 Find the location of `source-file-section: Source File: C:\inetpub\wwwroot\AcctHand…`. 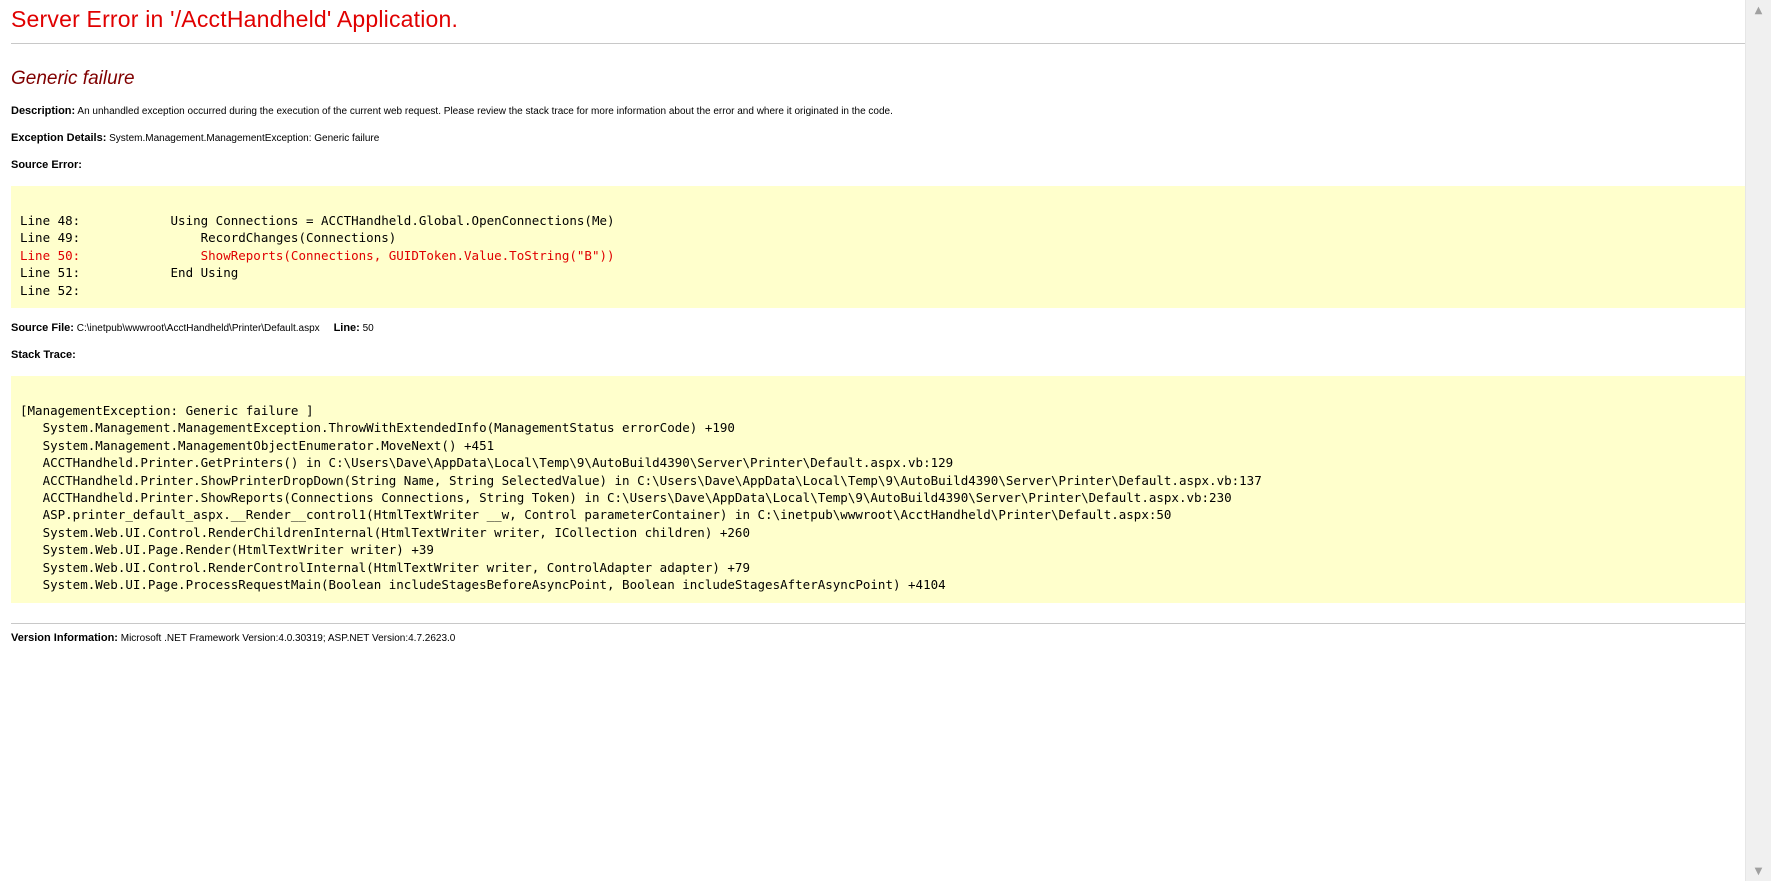

source-file-section: Source File: C:\inetpub\wwwroot\AcctHand… is located at coordinates (878, 328).